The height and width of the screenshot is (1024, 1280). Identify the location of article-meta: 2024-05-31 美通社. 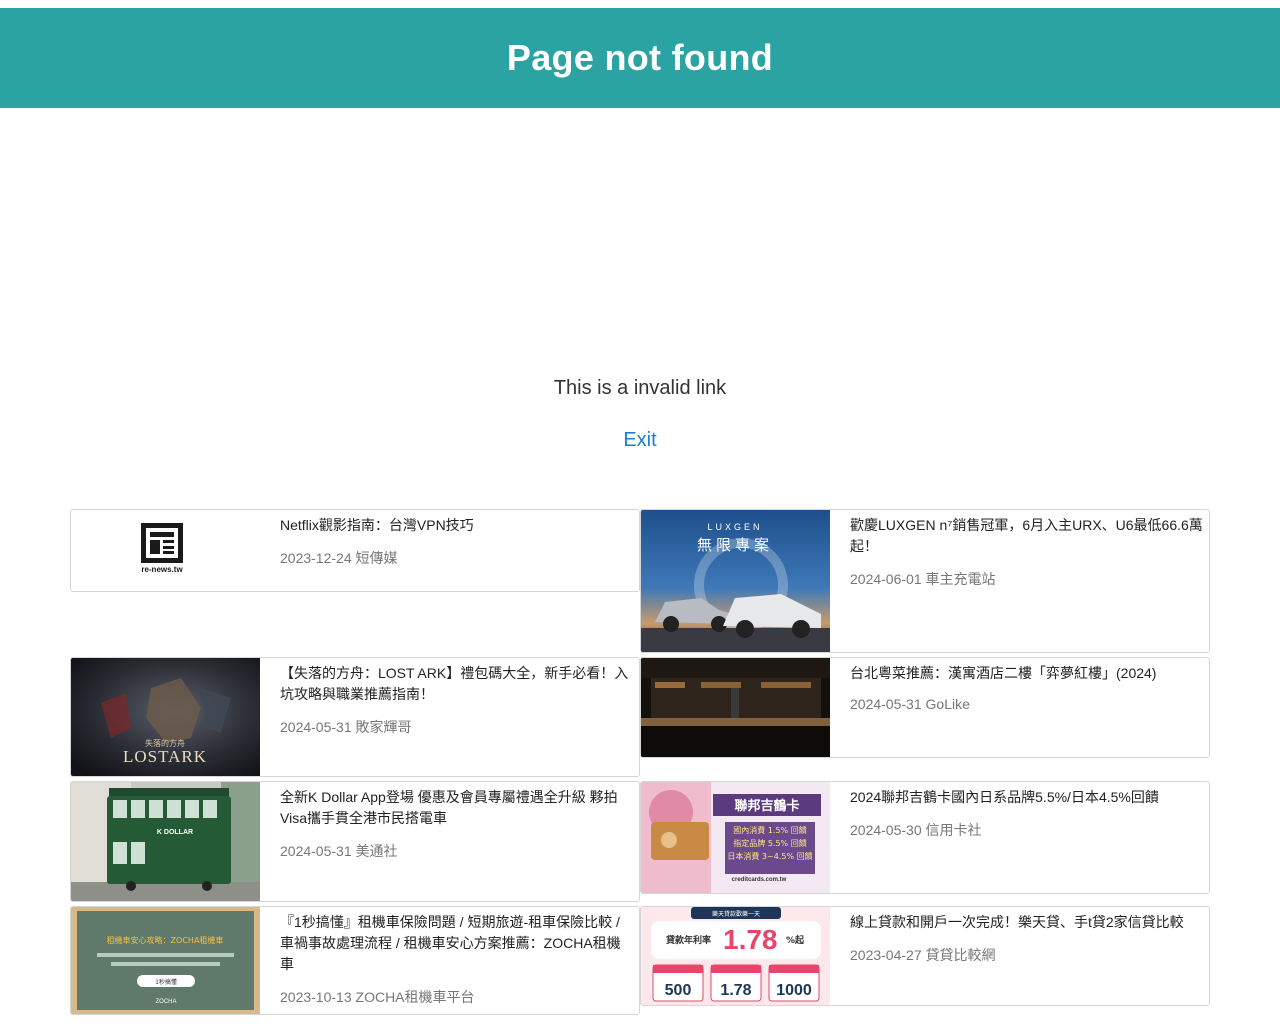
(456, 851).